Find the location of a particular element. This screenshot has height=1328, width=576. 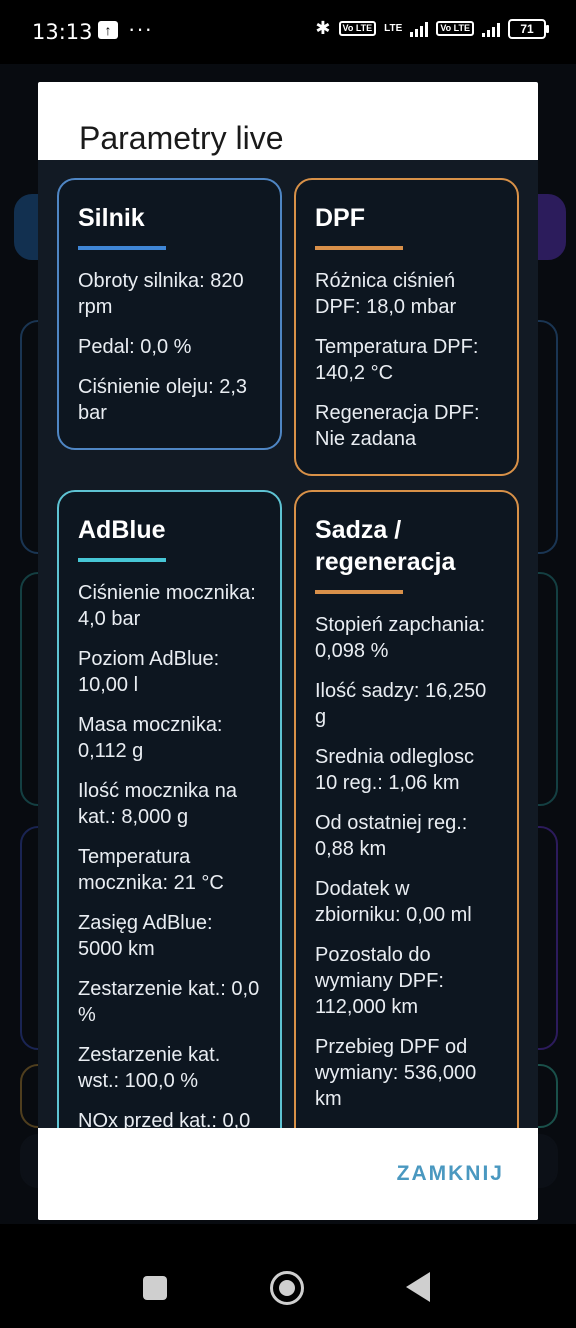

bluetooth-icon: ✱ is located at coordinates (323, 28).